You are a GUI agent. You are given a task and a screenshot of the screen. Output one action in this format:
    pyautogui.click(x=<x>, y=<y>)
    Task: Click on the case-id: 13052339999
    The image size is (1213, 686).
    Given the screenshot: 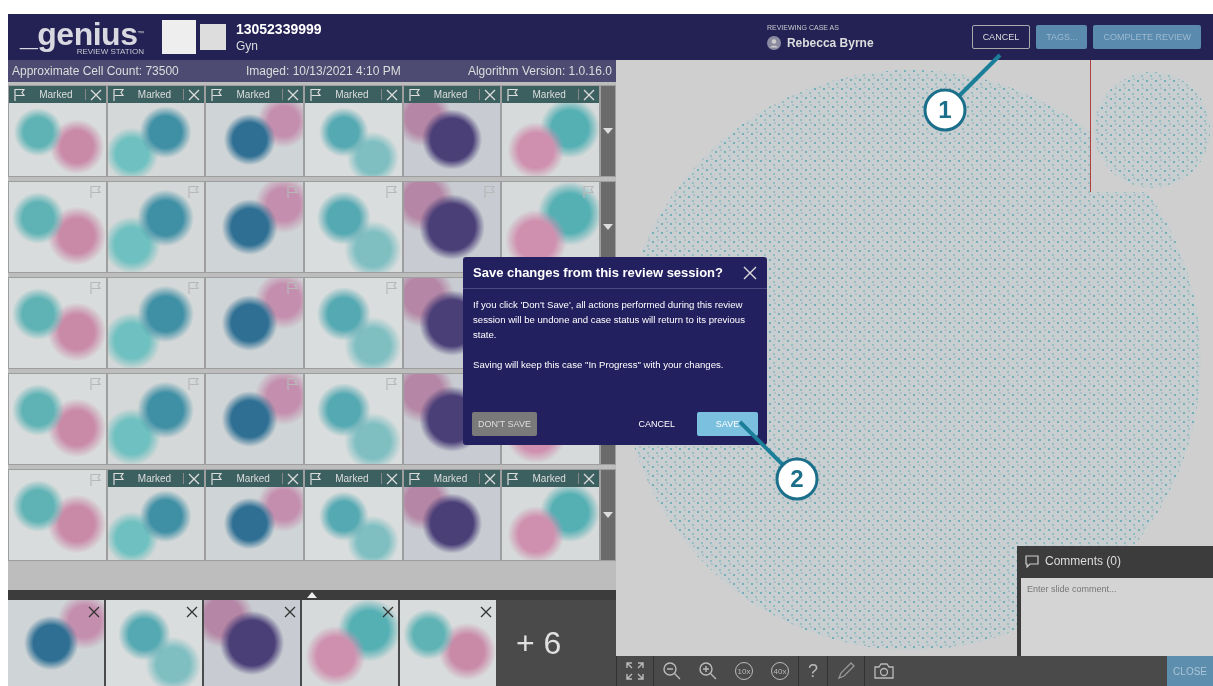 What is the action you would take?
    pyautogui.click(x=278, y=29)
    